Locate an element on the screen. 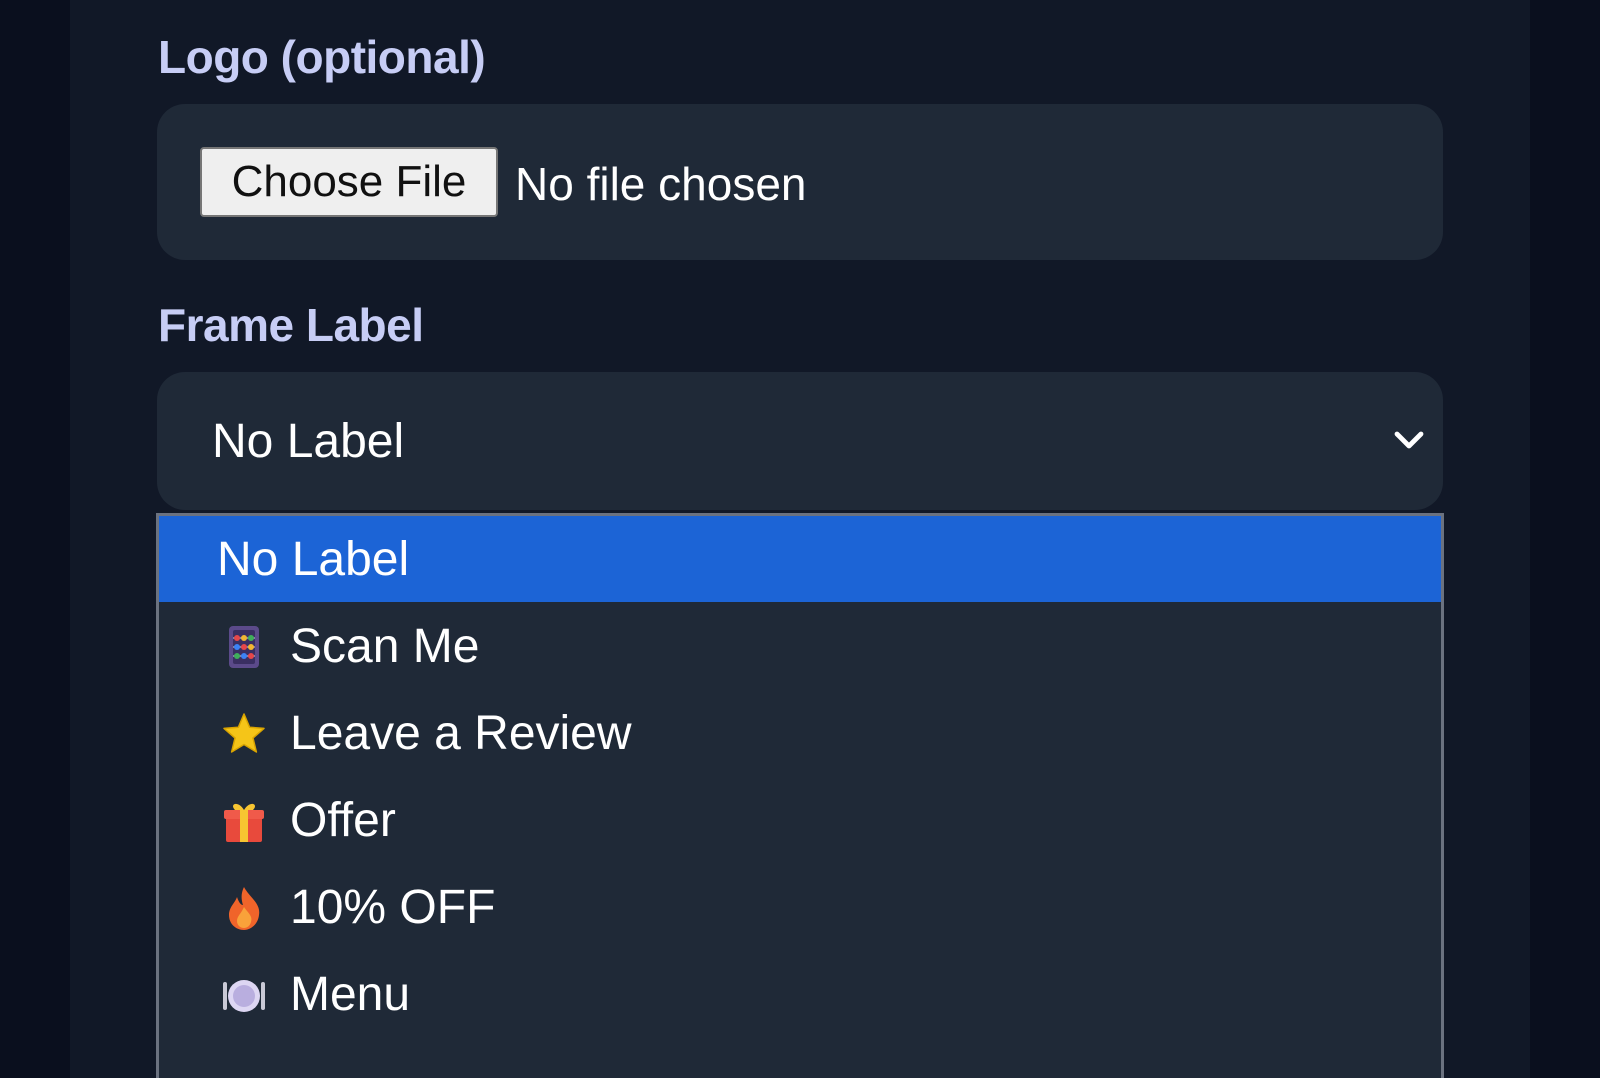 This screenshot has height=1078, width=1600. abacus-icon is located at coordinates (244, 647).